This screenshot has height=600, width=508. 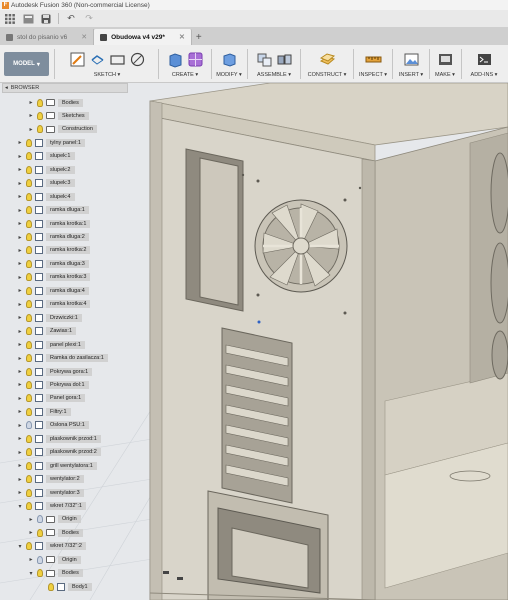 What do you see at coordinates (411, 59) in the screenshot?
I see `insert-image-icon` at bounding box center [411, 59].